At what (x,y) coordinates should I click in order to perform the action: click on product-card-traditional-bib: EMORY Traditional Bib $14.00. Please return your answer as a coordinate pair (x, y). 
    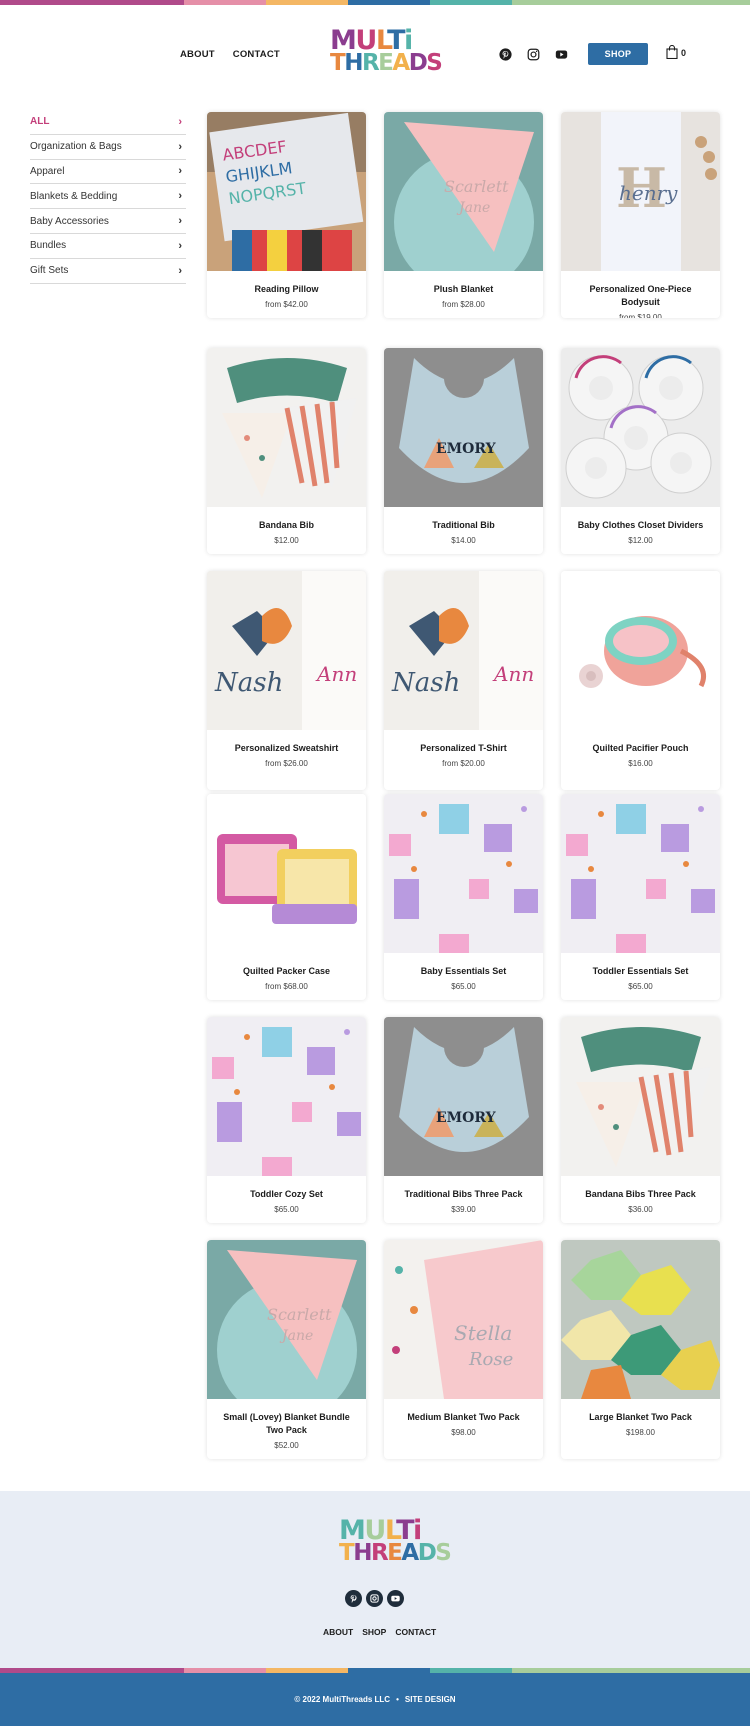
    Looking at the image, I should click on (463, 451).